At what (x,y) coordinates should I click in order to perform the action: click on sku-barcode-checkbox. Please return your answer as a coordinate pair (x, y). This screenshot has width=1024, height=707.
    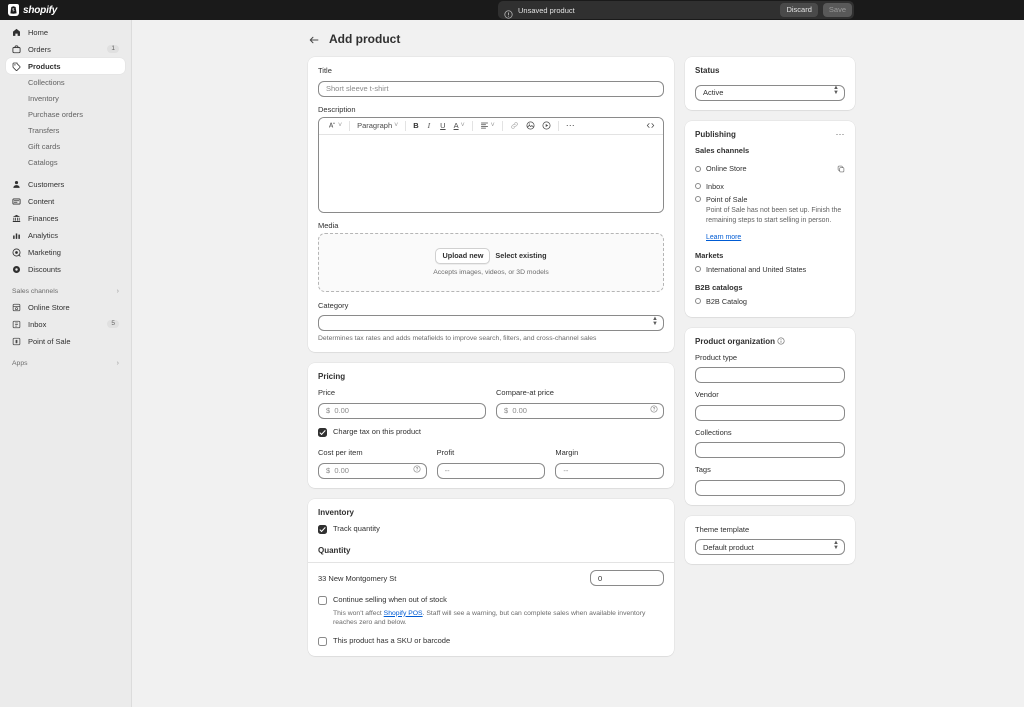
    Looking at the image, I should click on (322, 642).